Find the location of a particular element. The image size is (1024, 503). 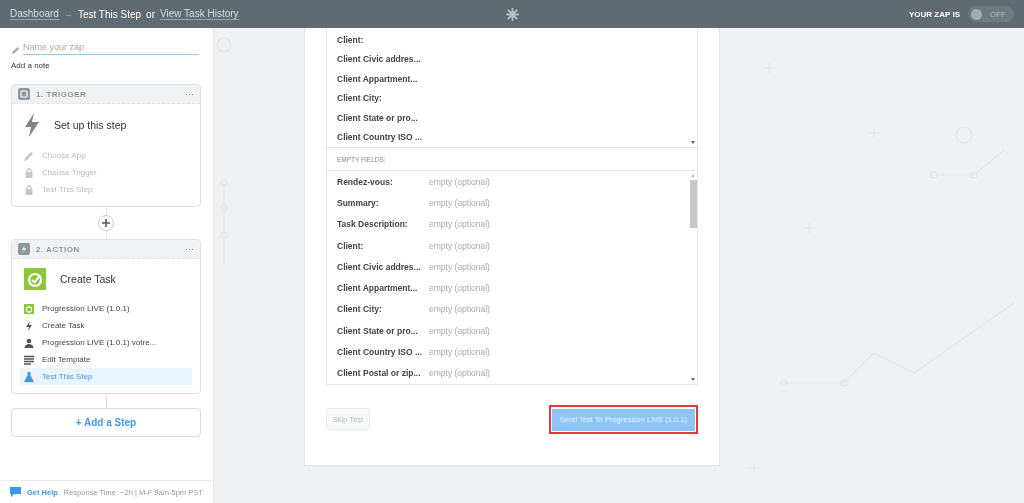

scroll-up-icon is located at coordinates (693, 175).